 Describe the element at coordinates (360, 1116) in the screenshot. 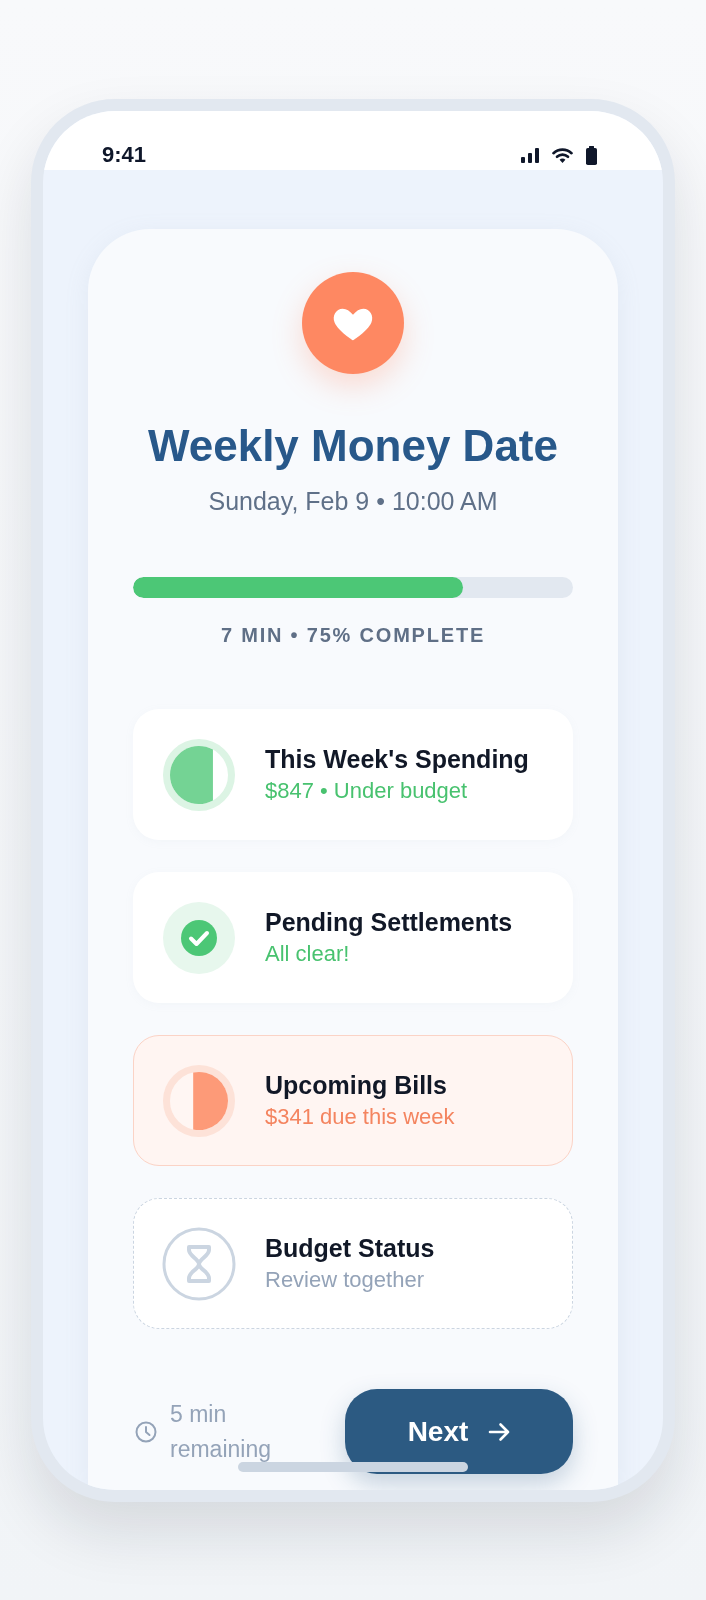

I see `card-detail: $341 due this week` at that location.